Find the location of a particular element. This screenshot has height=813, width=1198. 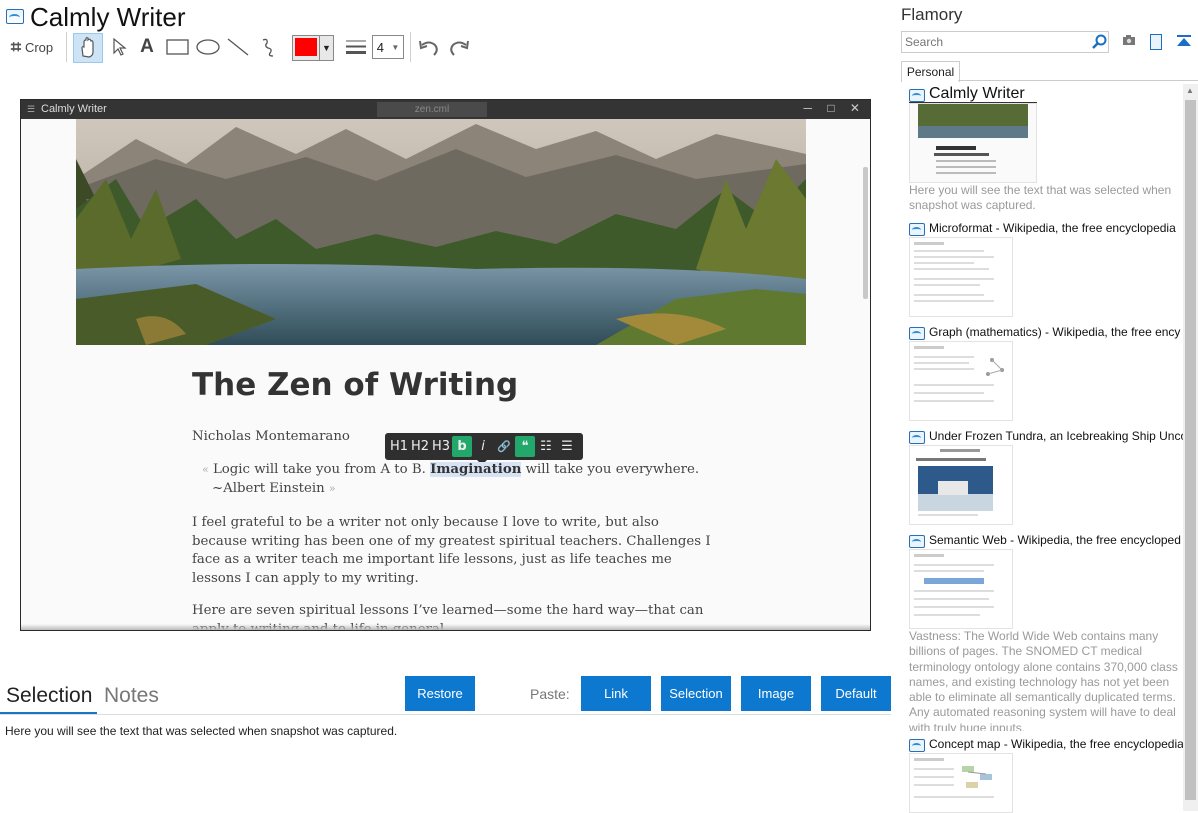

link-icon: 🔗 is located at coordinates (504, 446).